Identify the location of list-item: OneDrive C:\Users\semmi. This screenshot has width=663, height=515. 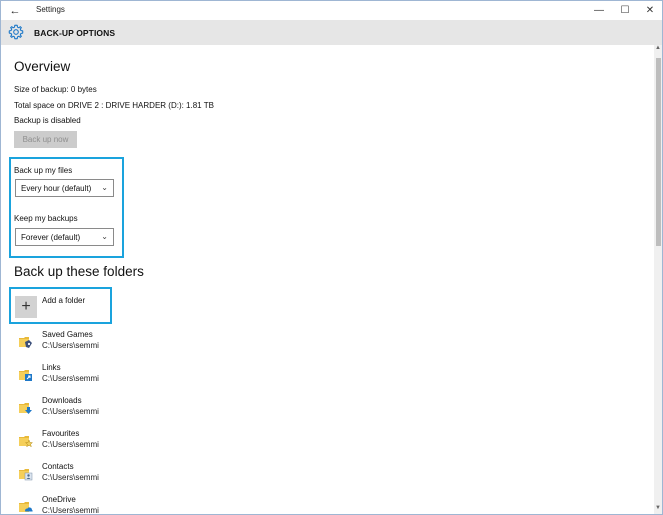
(143, 505).